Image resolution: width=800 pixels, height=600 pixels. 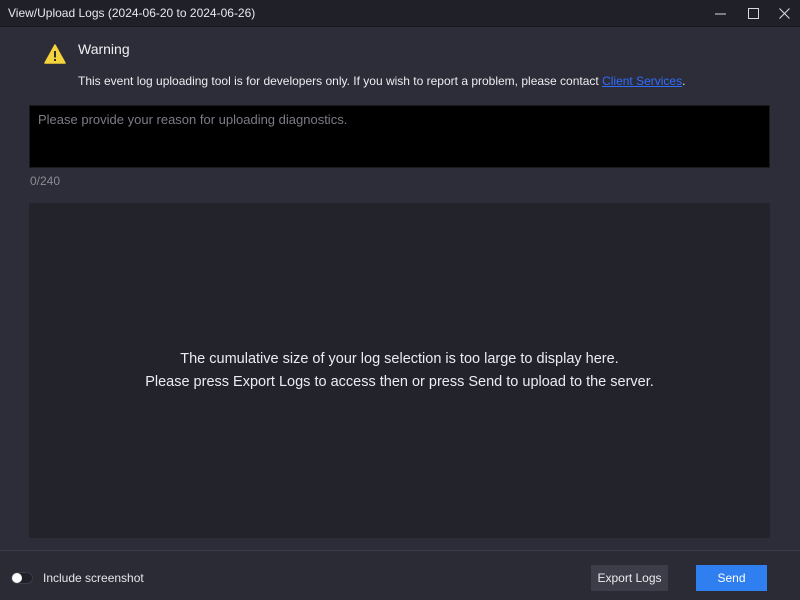 I want to click on include-screenshot-label: Include screenshot, so click(x=93, y=578).